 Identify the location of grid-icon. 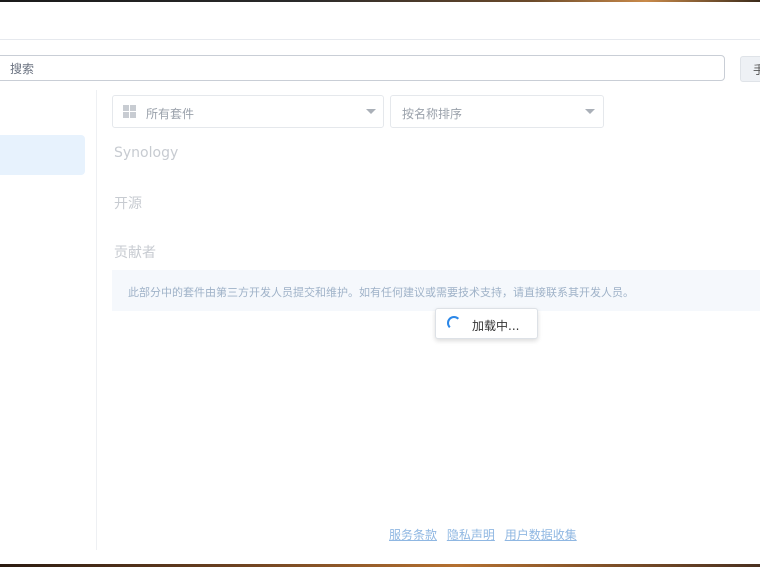
(129, 111).